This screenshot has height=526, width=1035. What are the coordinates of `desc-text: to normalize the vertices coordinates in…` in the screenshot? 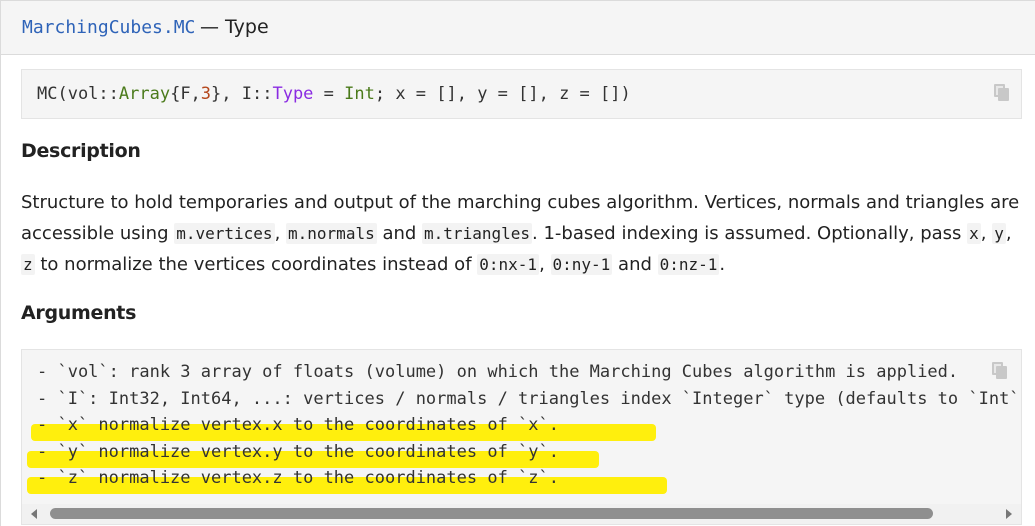 It's located at (256, 264).